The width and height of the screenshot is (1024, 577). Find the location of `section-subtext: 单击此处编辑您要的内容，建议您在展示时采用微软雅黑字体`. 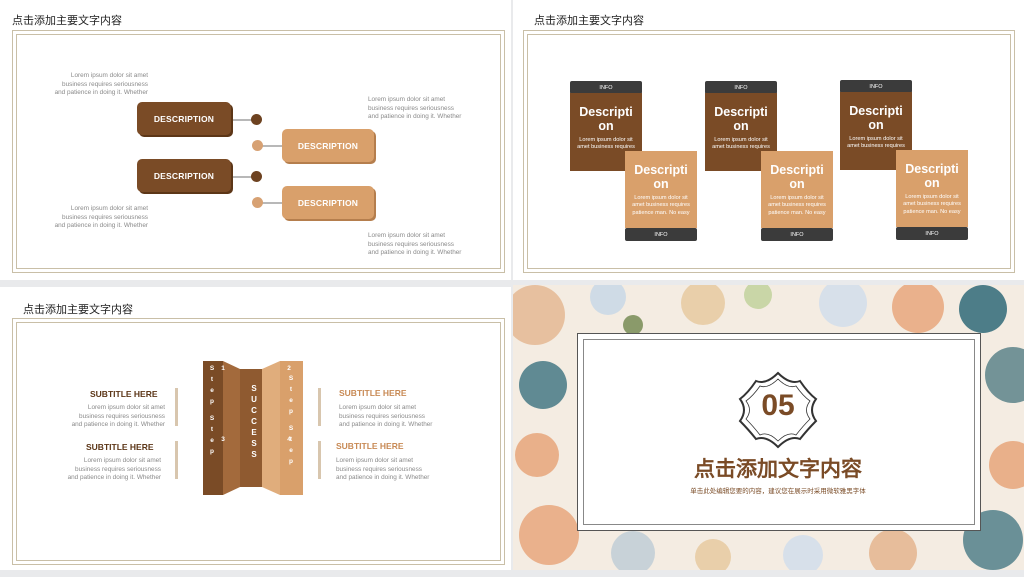

section-subtext: 单击此处编辑您要的内容，建议您在展示时采用微软雅黑字体 is located at coordinates (778, 491).